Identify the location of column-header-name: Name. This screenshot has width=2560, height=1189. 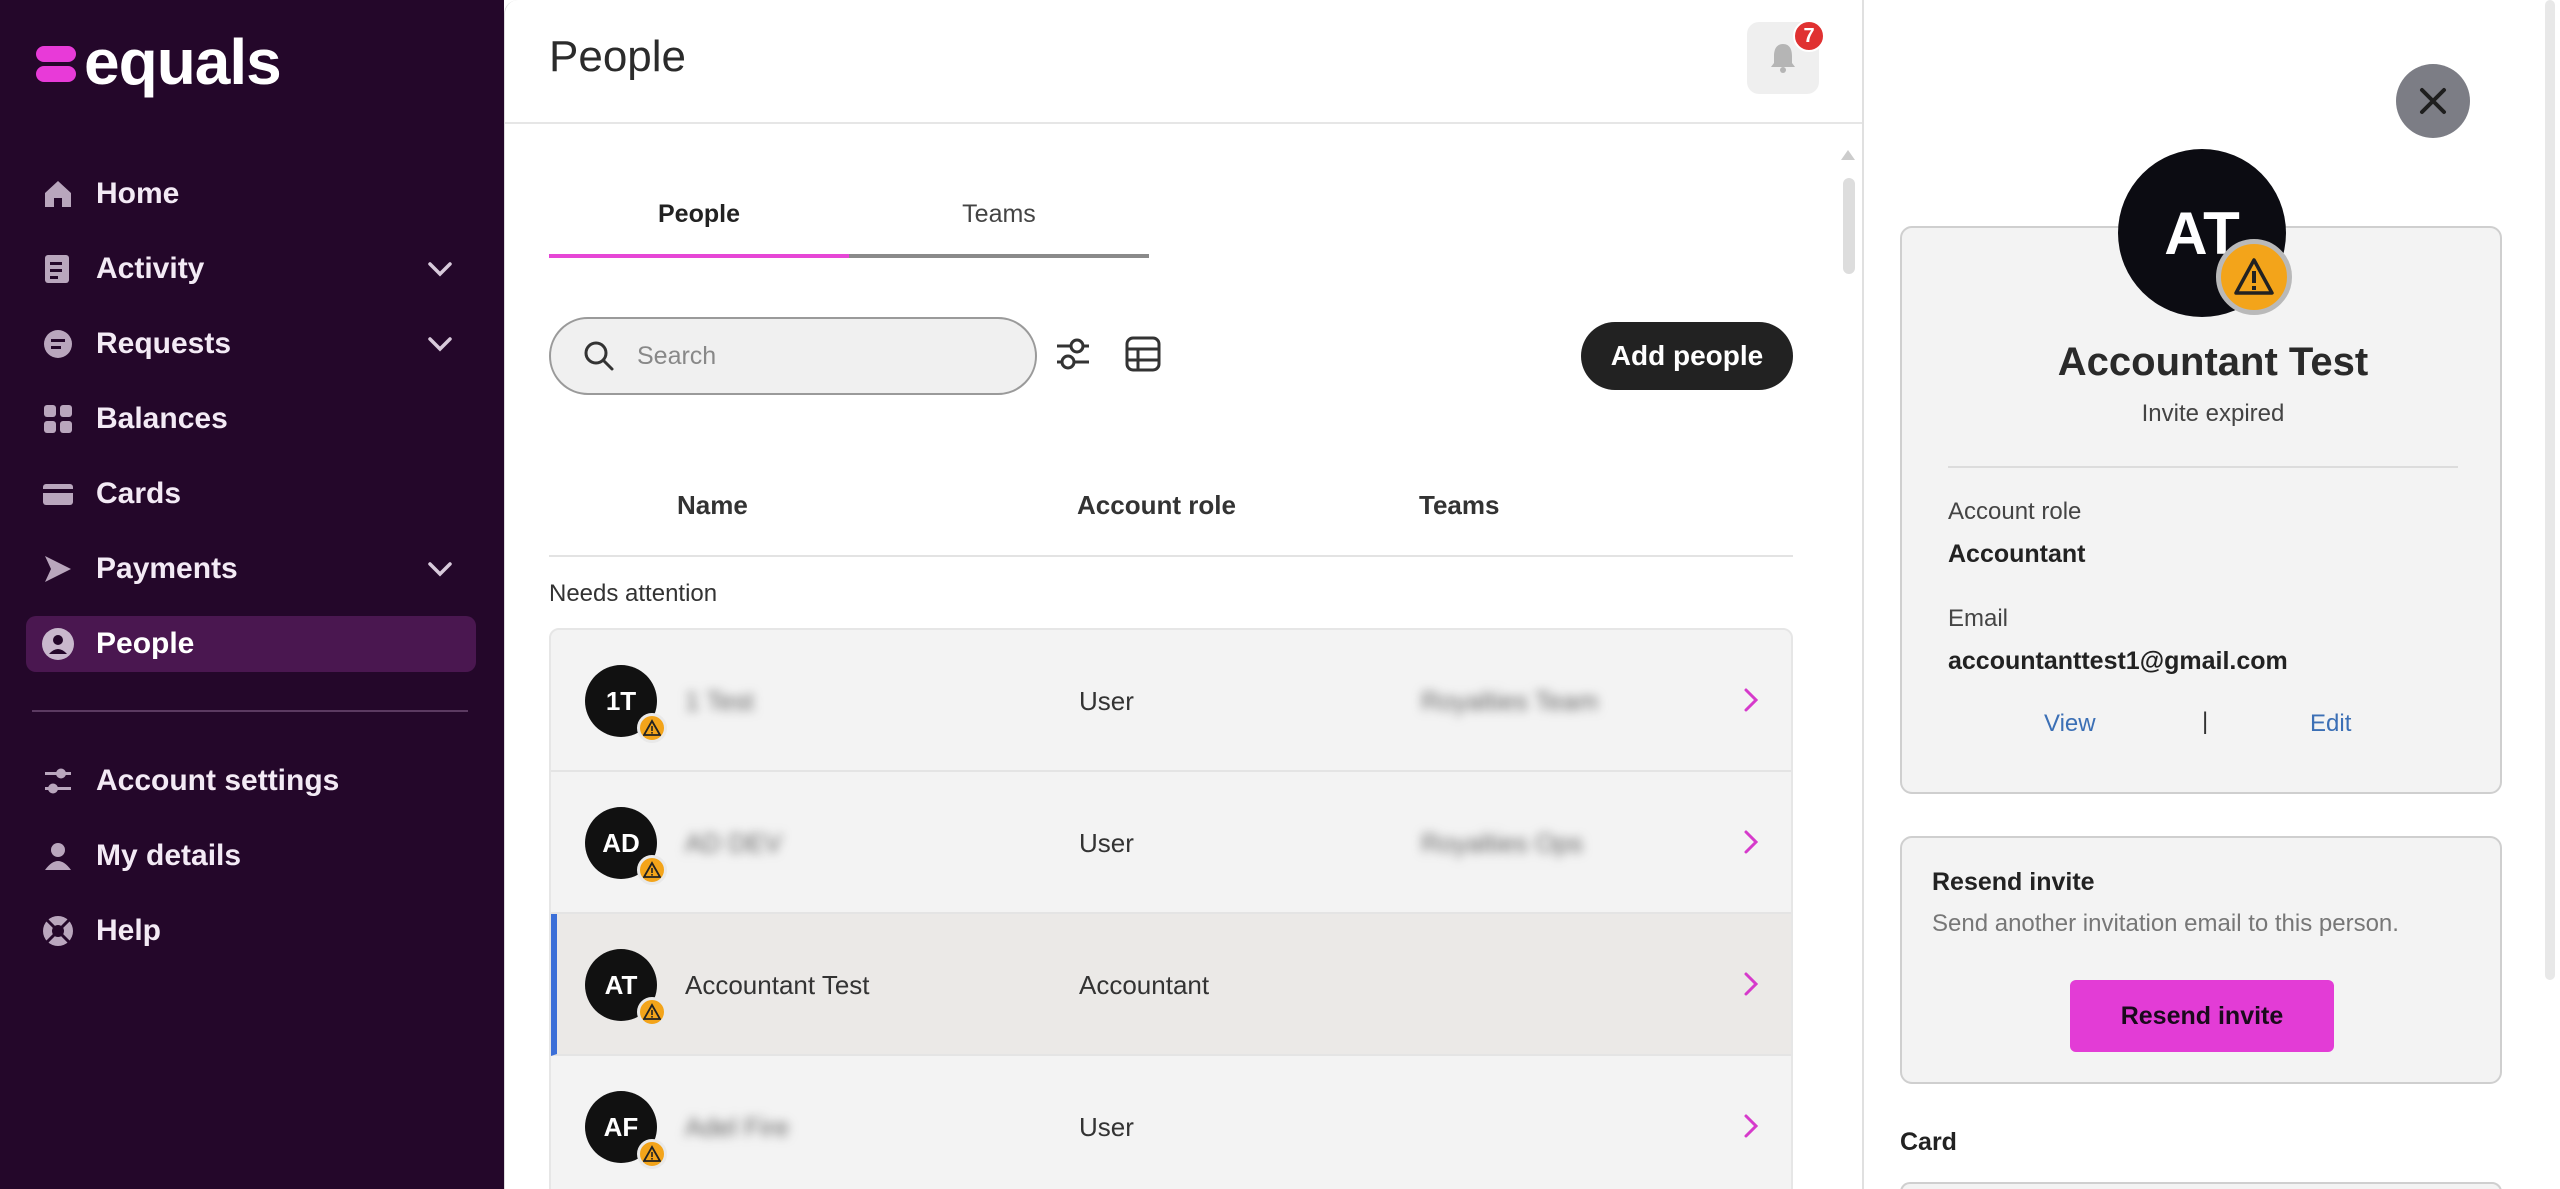
(712, 505).